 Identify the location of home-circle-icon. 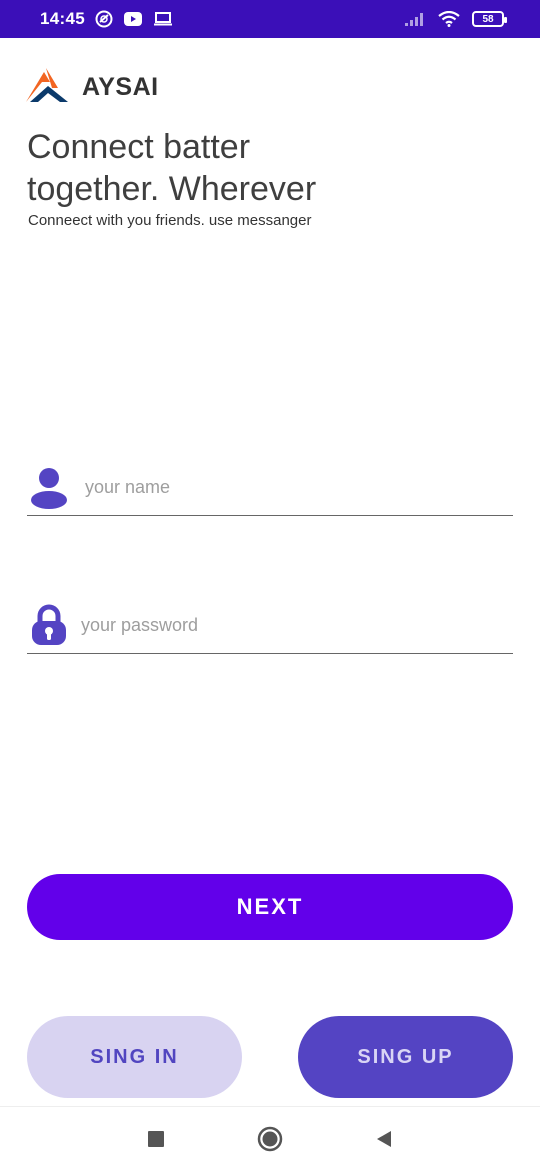
(270, 1139).